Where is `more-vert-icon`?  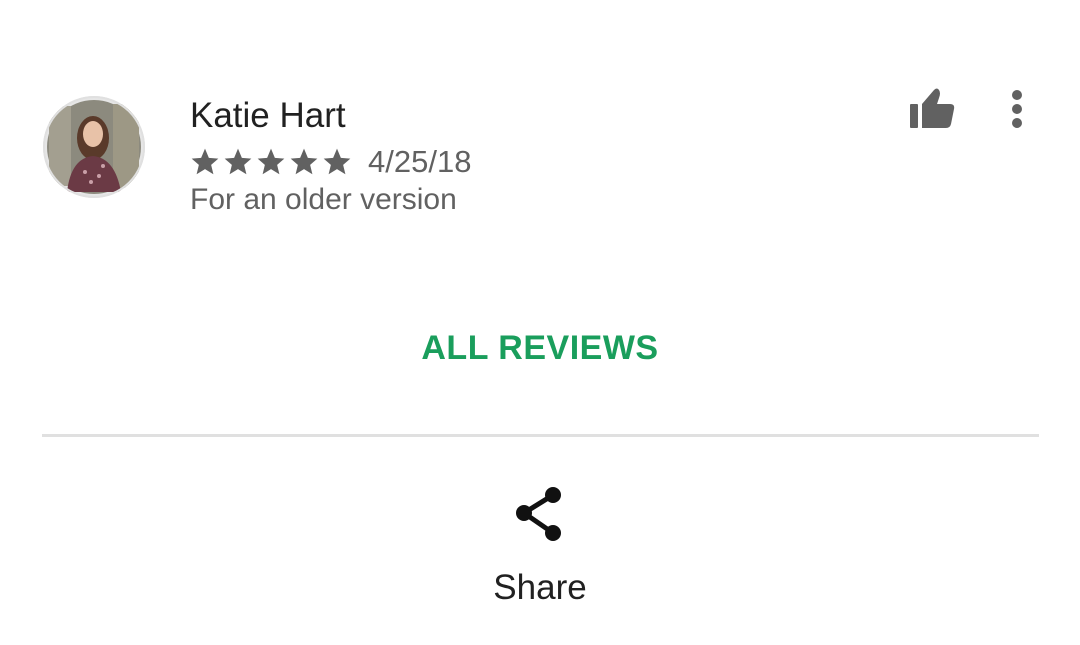
more-vert-icon is located at coordinates (1017, 109).